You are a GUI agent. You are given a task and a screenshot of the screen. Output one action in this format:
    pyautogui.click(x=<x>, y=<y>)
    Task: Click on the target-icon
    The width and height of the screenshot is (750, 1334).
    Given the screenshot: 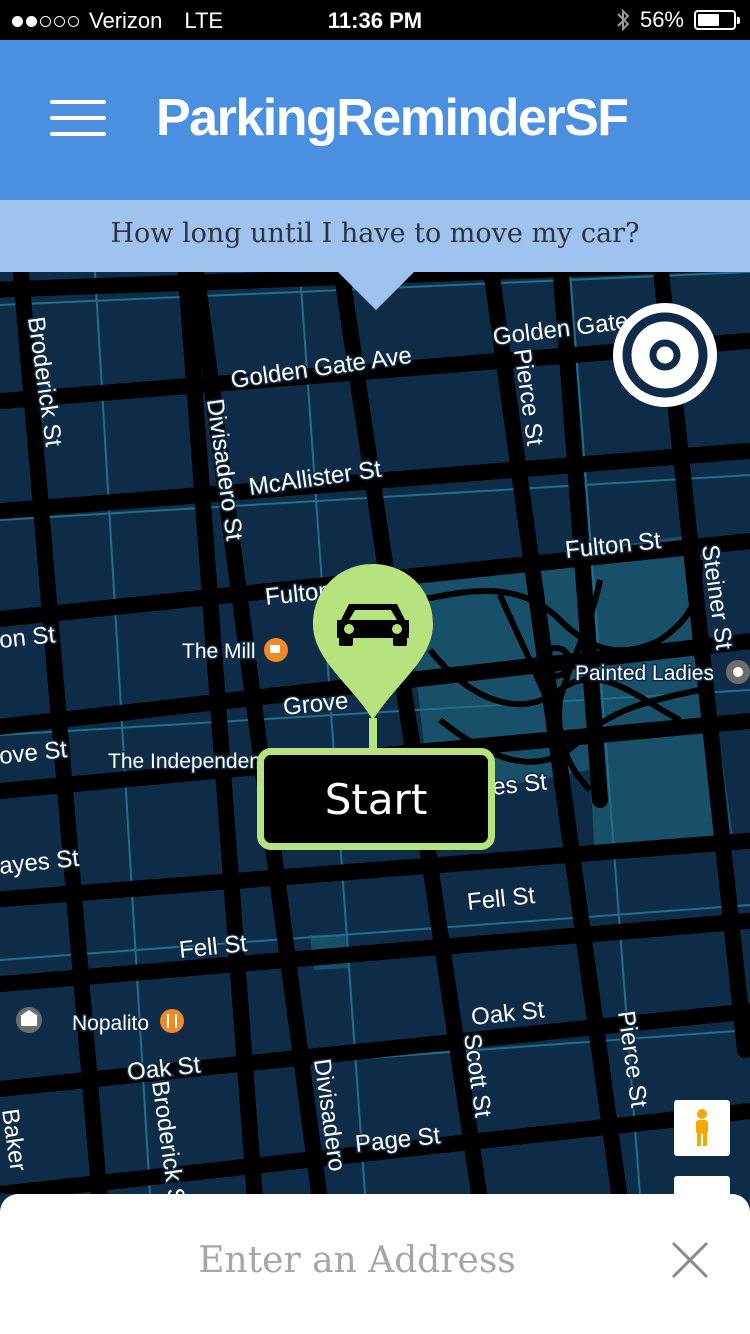 What is the action you would take?
    pyautogui.click(x=665, y=355)
    